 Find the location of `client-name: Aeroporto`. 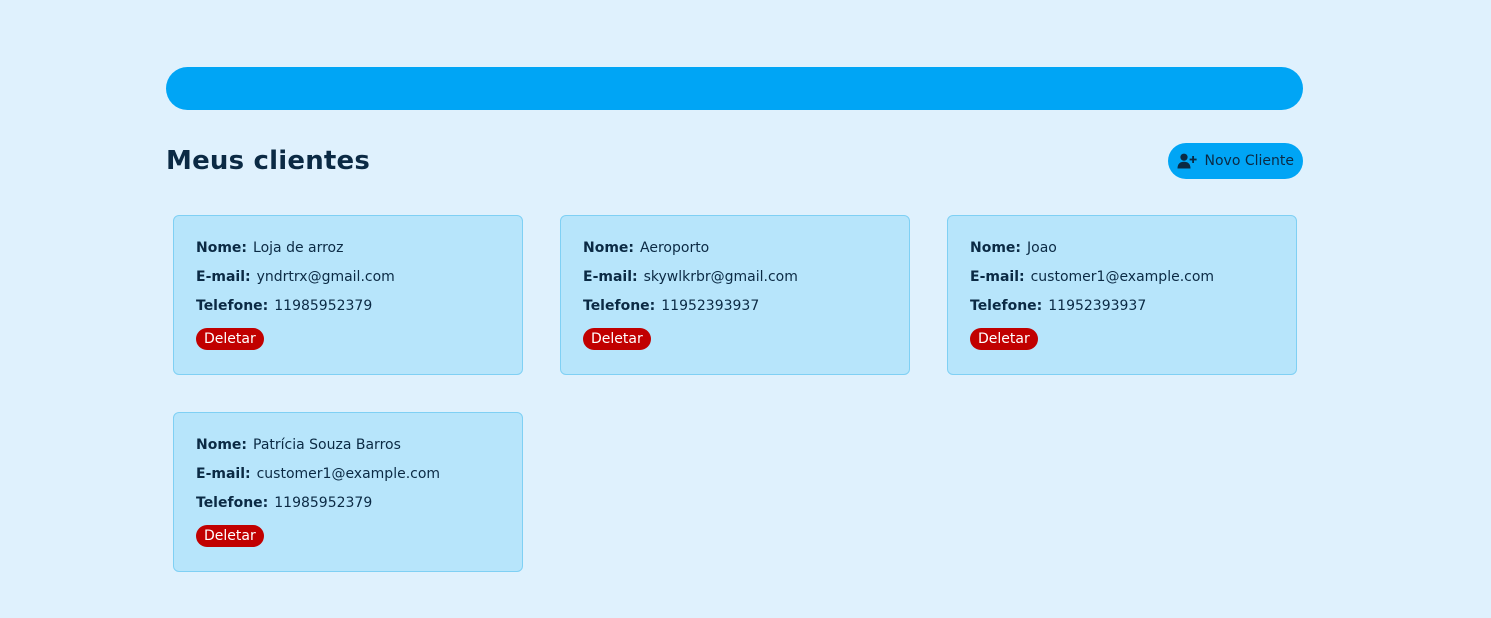

client-name: Aeroporto is located at coordinates (675, 248).